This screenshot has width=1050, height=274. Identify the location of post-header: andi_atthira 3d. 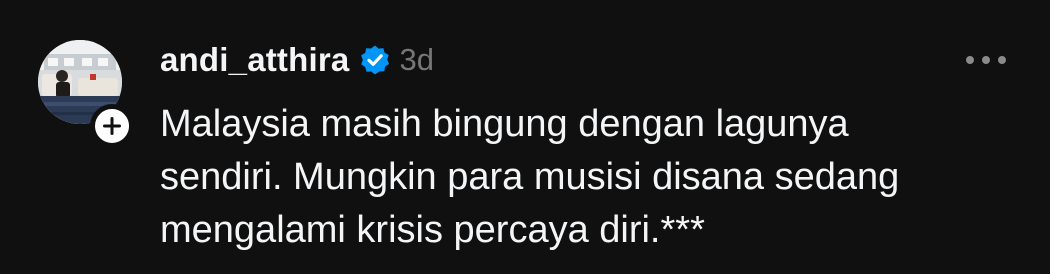
(297, 60).